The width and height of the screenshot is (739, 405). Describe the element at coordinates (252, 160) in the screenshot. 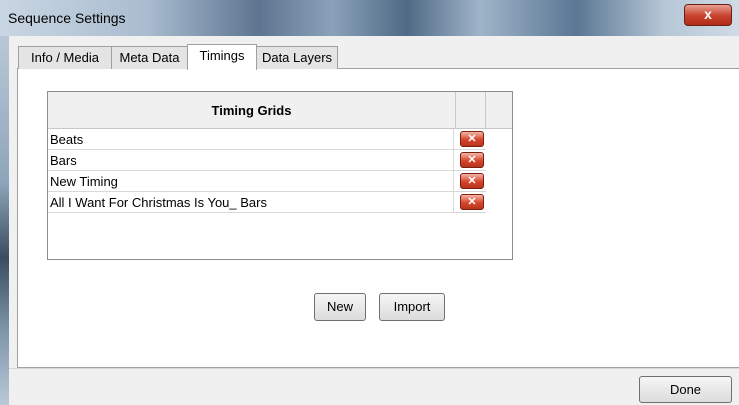

I see `timing-name: Bars` at that location.